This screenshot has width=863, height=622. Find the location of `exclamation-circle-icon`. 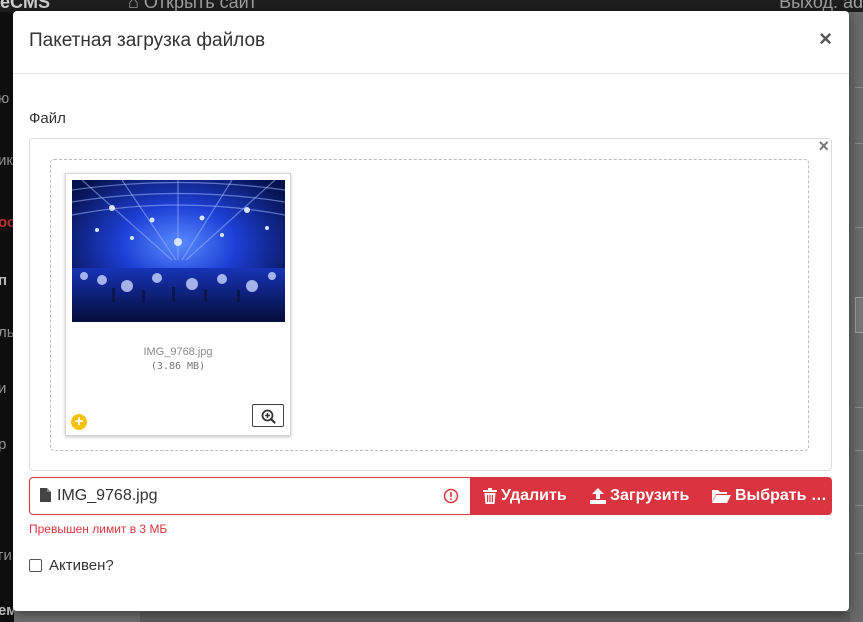

exclamation-circle-icon is located at coordinates (451, 496).